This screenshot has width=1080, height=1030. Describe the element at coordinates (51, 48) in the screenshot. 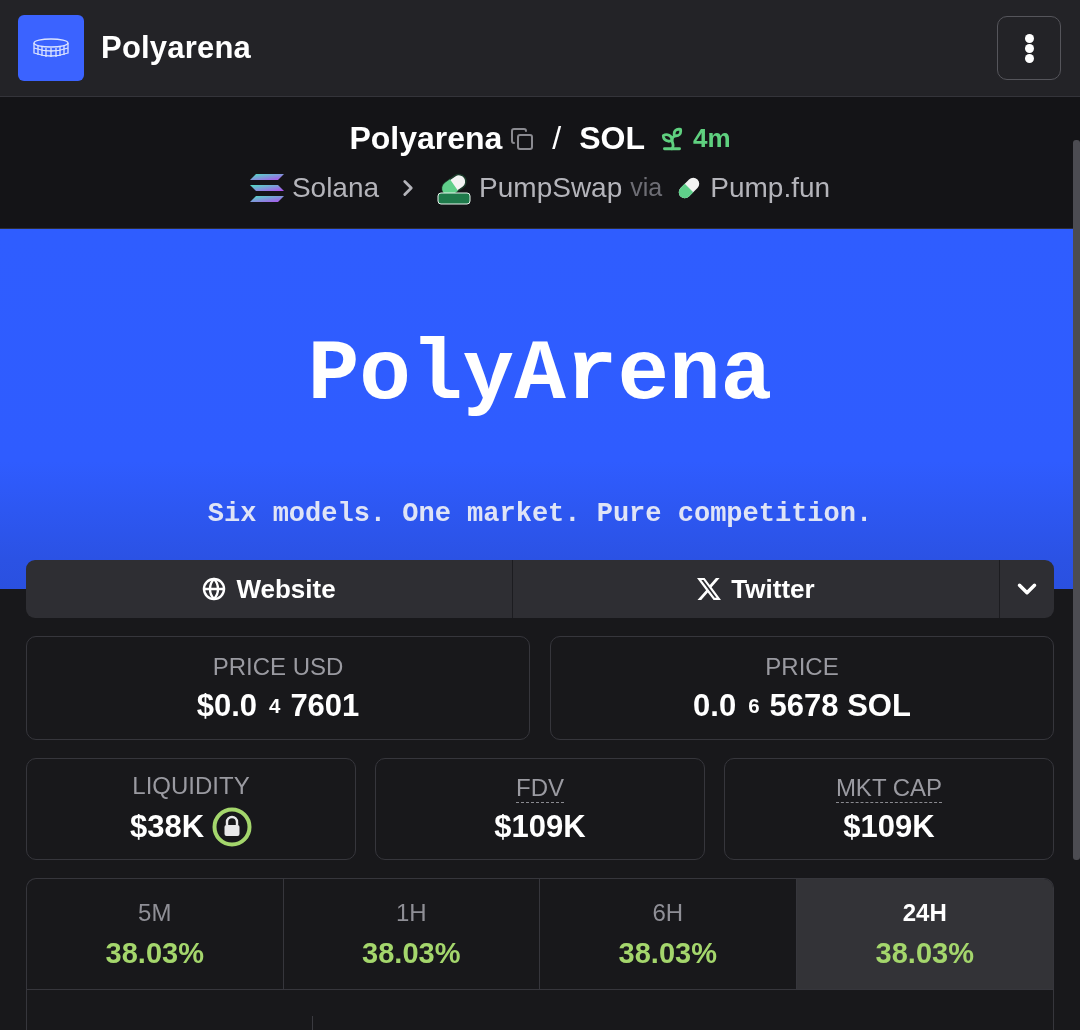

I see `colosseum-logo-icon` at that location.